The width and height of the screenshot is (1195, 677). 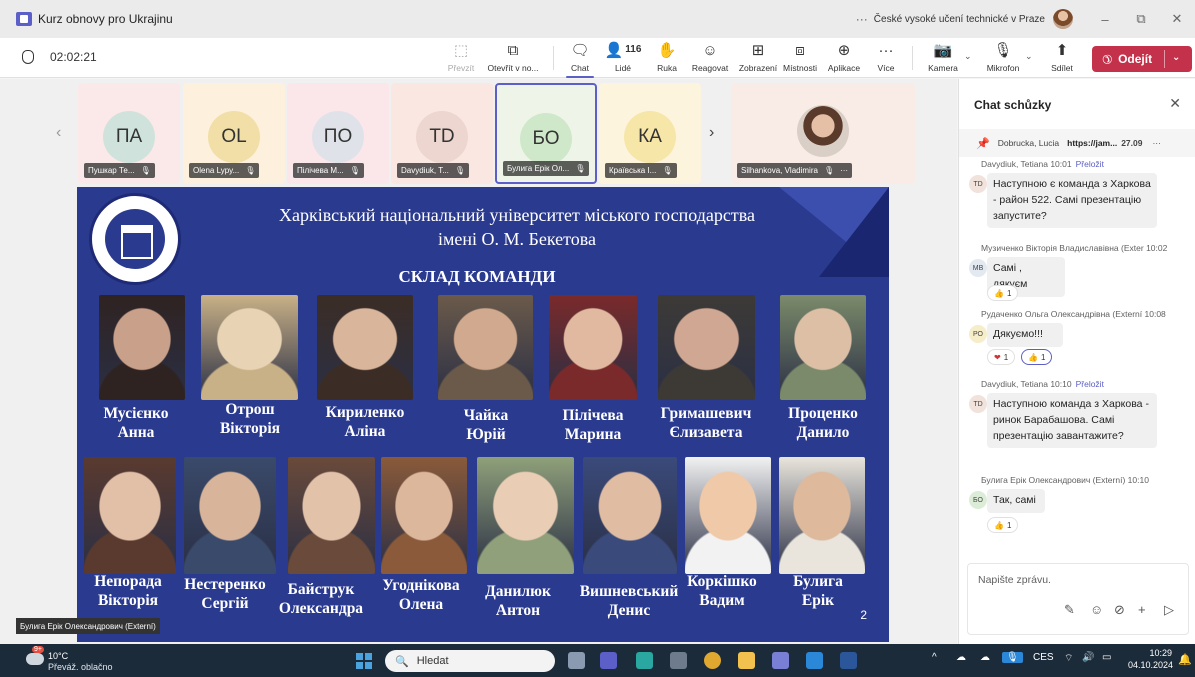 I want to click on taskbar-clock: 10:29 04.10.2024, so click(x=1150, y=659).